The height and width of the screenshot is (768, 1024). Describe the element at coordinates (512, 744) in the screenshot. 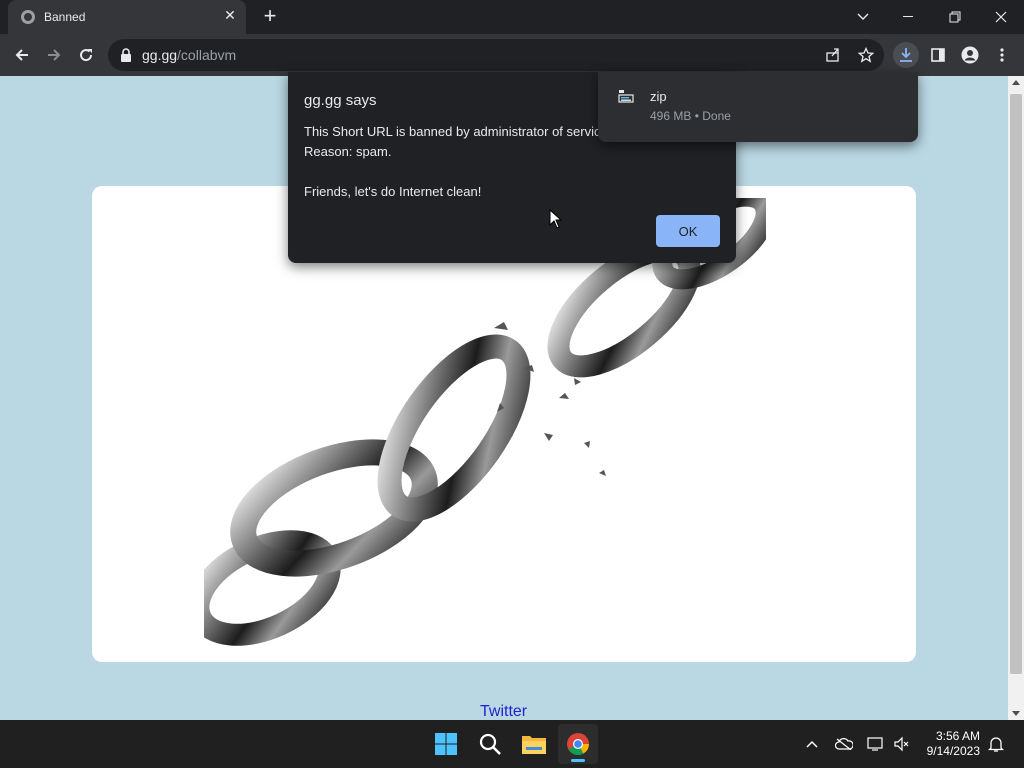

I see `taskbar: 3:56 AM 9/14/2023` at that location.